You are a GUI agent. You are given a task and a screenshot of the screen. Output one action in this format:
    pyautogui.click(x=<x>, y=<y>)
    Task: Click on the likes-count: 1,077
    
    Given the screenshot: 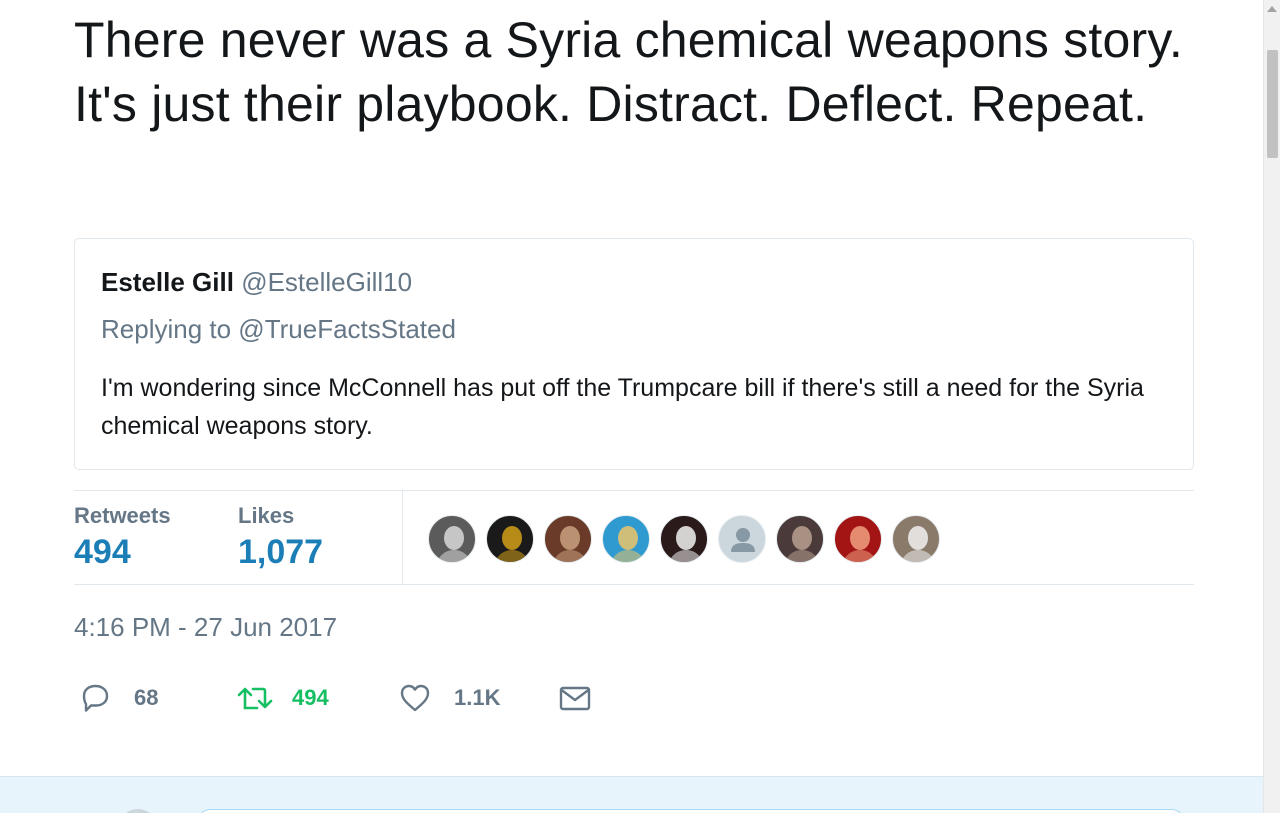 What is the action you would take?
    pyautogui.click(x=281, y=552)
    